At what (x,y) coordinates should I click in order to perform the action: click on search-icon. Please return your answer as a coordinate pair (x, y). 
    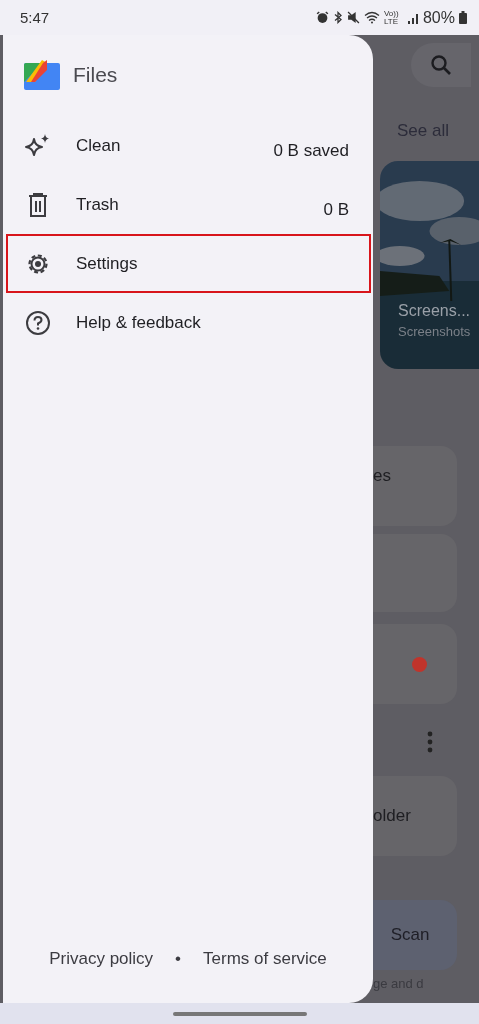
    Looking at the image, I should click on (441, 65).